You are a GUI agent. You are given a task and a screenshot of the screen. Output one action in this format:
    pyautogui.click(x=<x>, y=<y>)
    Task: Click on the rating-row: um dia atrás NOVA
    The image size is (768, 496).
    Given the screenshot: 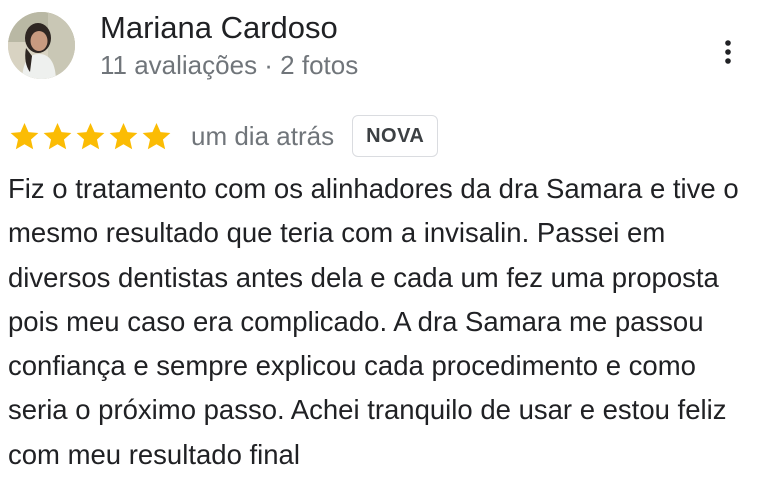 What is the action you would take?
    pyautogui.click(x=223, y=136)
    